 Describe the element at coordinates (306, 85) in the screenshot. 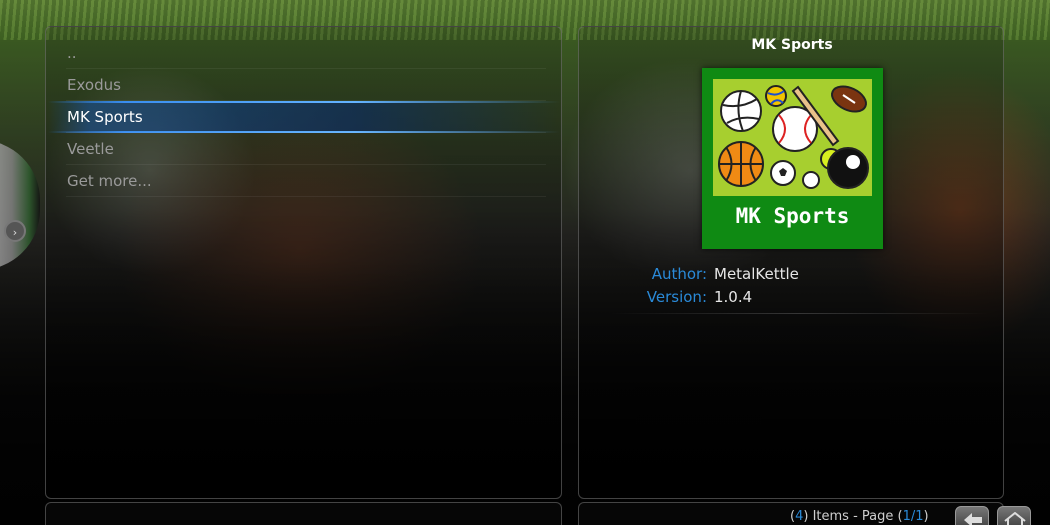

I see `list-item-exodus: Exodus` at that location.